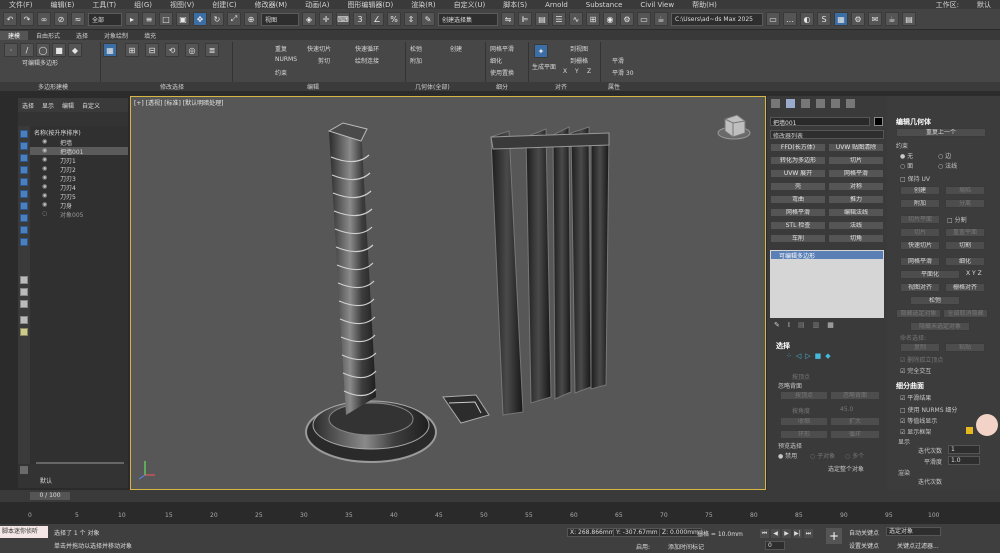 The width and height of the screenshot is (1000, 553). I want to click on vertex-mode-icon: ·, so click(11, 50).